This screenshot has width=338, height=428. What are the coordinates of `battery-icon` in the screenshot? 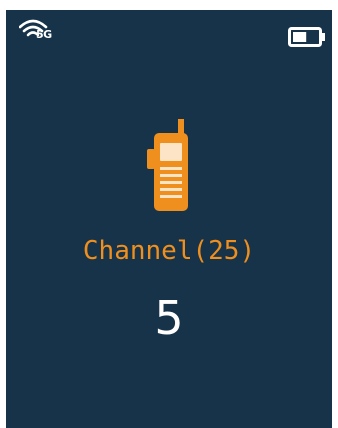 It's located at (308, 37).